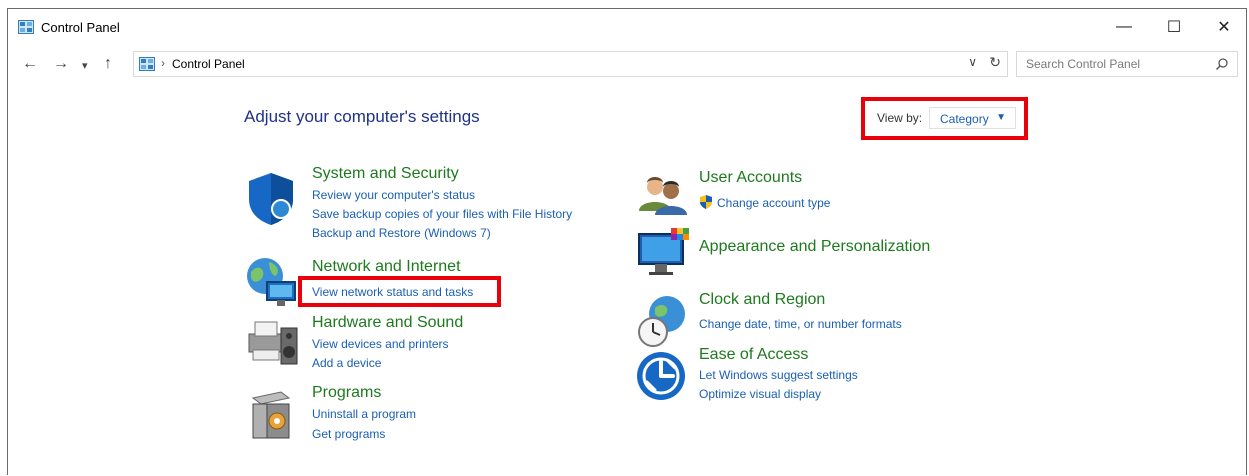  Describe the element at coordinates (401, 233) in the screenshot. I see `link-backup-restore: Backup and Restore (Windows 7)` at that location.